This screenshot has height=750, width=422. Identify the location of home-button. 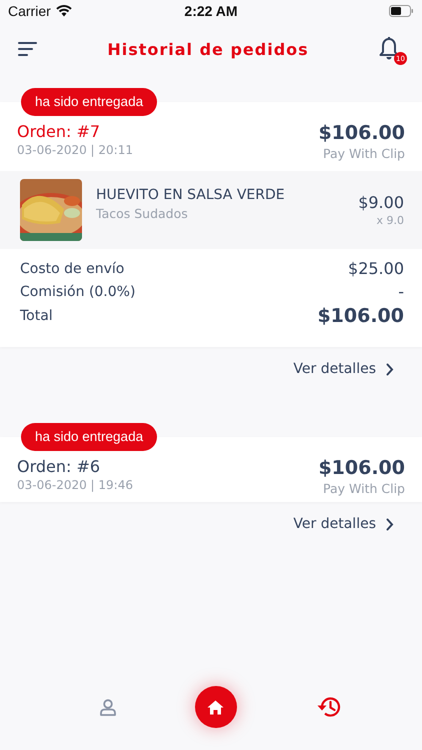
(215, 707).